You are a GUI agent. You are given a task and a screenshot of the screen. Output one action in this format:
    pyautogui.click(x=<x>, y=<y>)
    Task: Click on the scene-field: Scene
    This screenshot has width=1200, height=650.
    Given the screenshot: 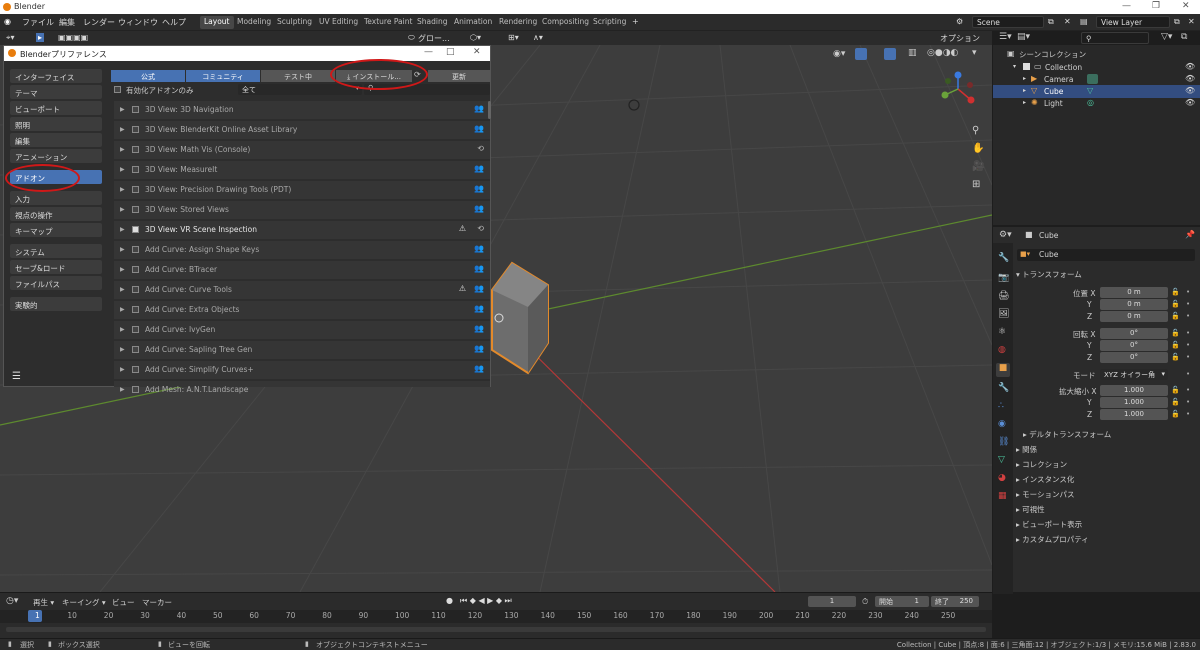 What is the action you would take?
    pyautogui.click(x=1008, y=22)
    